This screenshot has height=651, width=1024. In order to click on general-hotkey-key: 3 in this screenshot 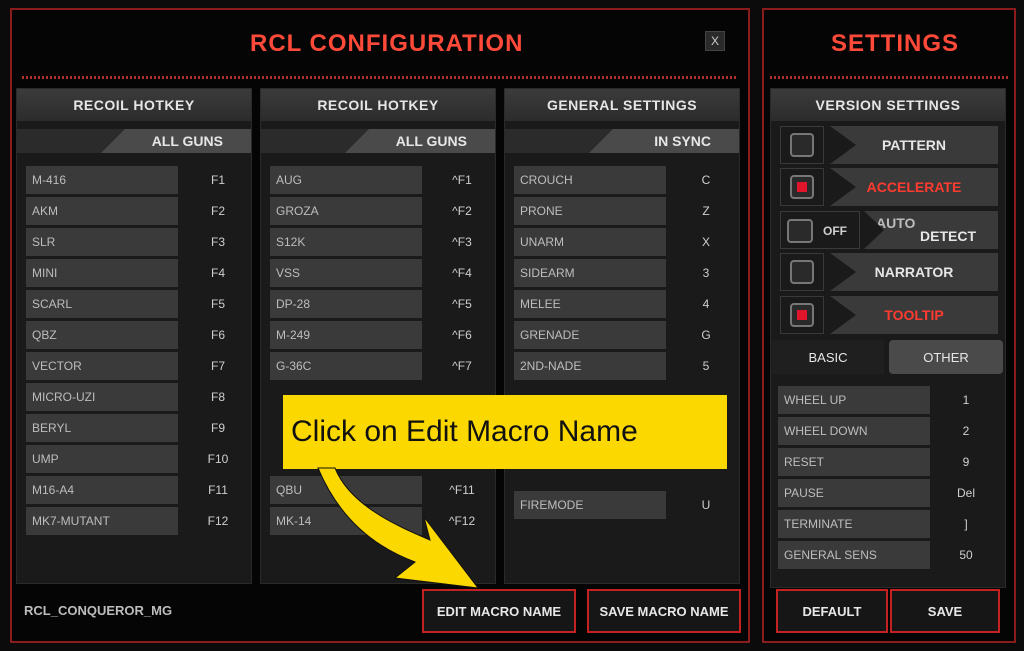, I will do `click(706, 273)`.